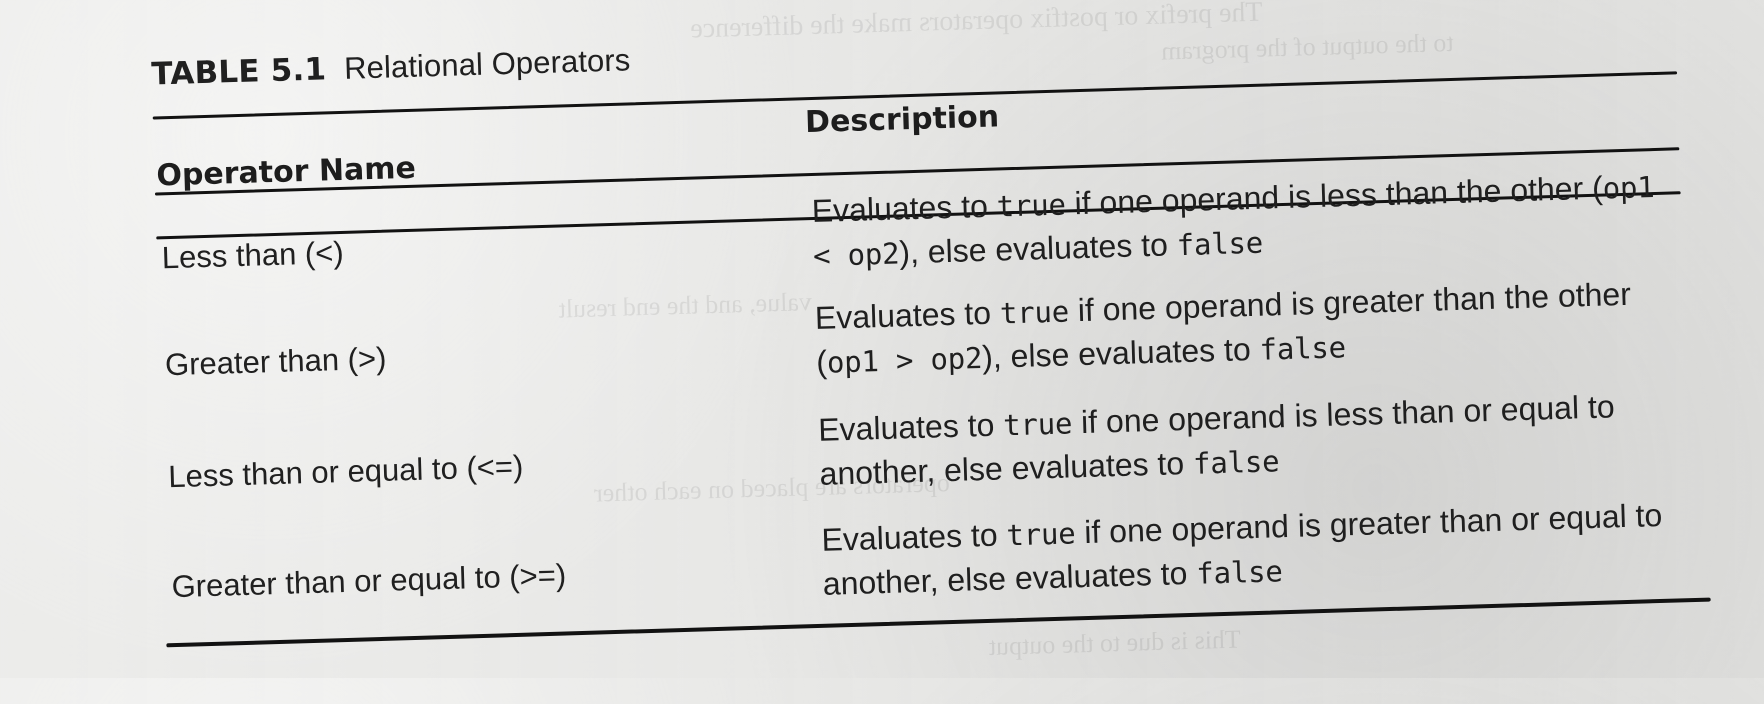 The height and width of the screenshot is (704, 1764). Describe the element at coordinates (369, 581) in the screenshot. I see `operator-name-cell: Greater than or equal to (>=)` at that location.